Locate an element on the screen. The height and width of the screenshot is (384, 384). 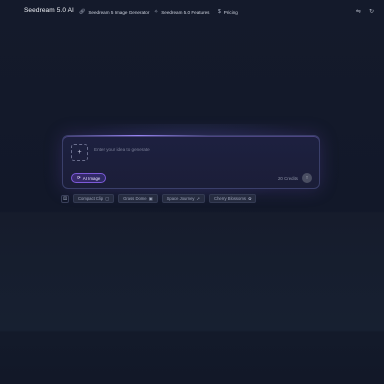
plus-icon: + is located at coordinates (79, 152).